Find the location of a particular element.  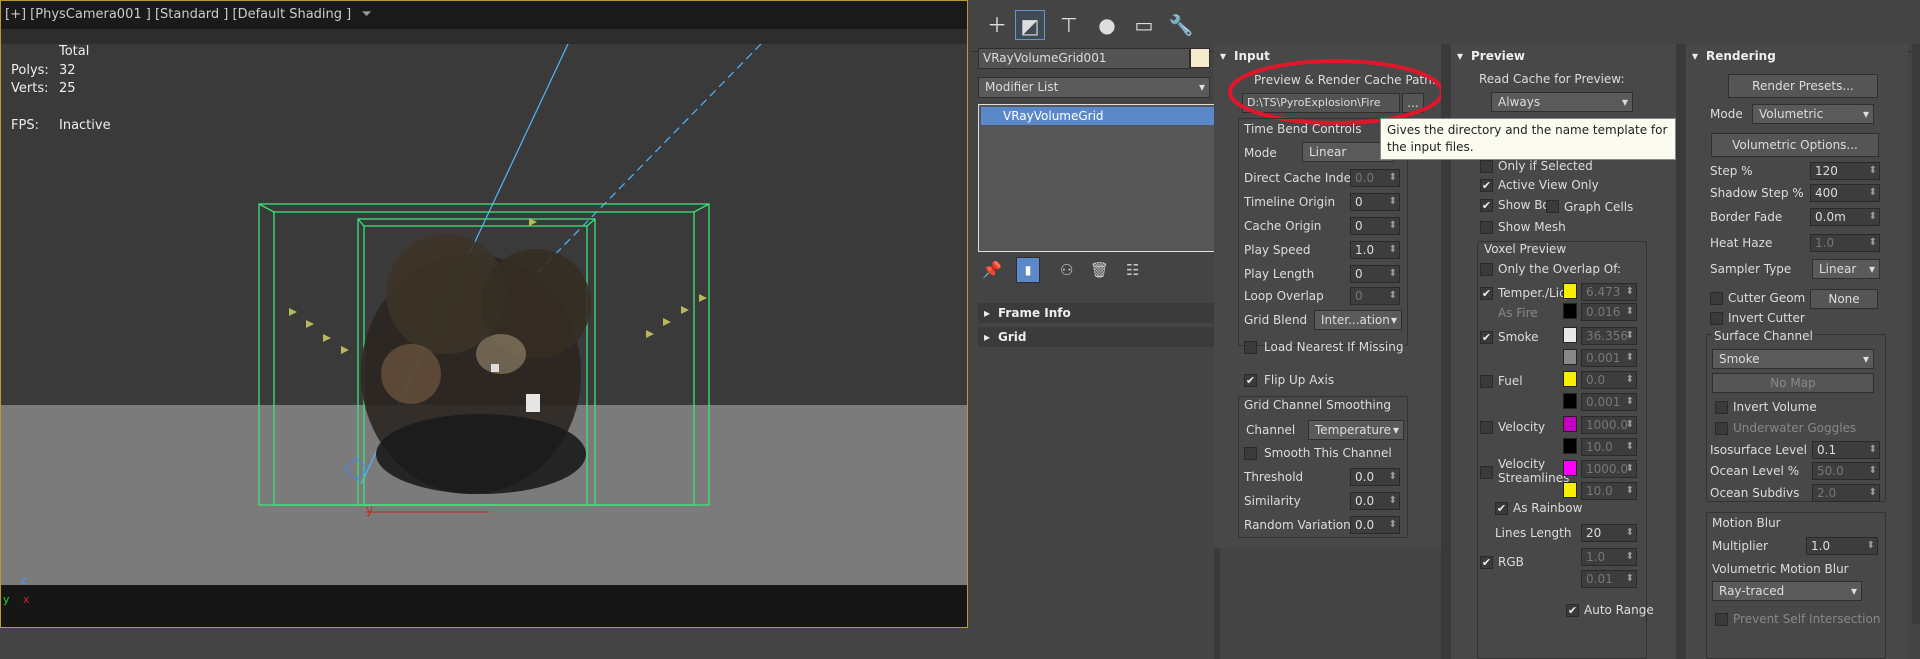

isosurface-spinner: 0.1 is located at coordinates (1846, 450).